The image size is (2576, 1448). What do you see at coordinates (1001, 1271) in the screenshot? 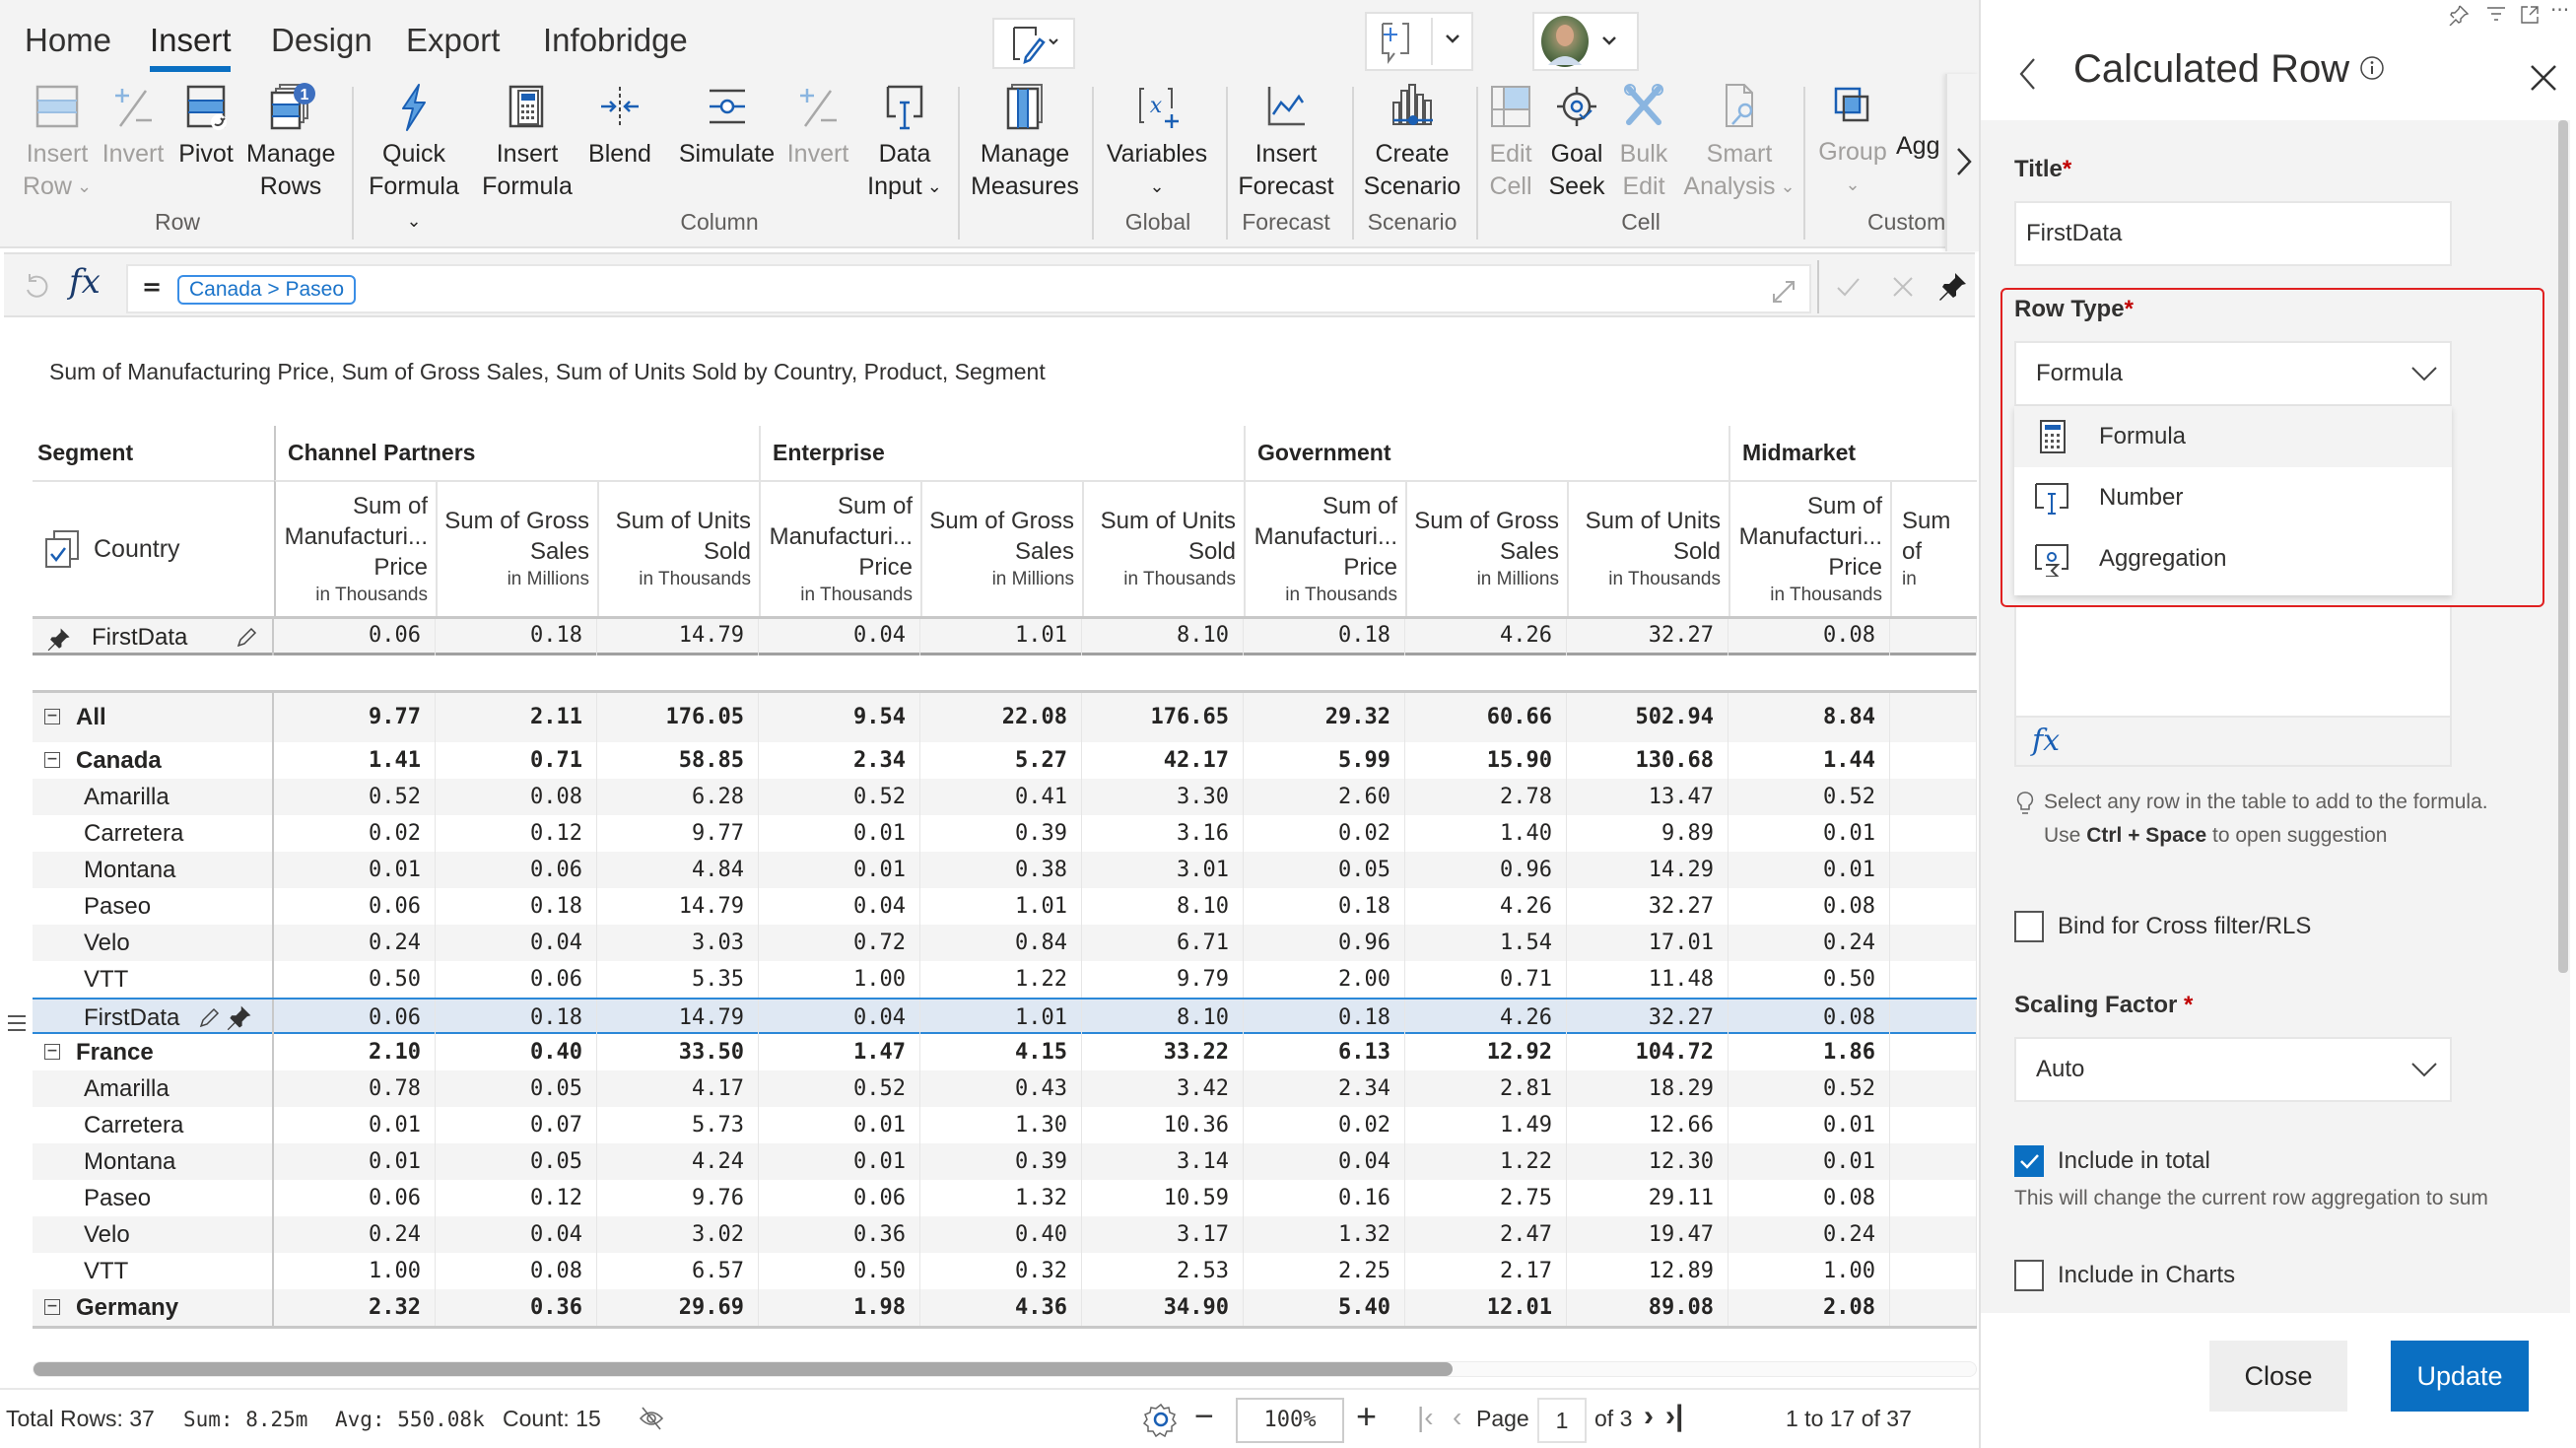
I see `cell-value: 0.32` at bounding box center [1001, 1271].